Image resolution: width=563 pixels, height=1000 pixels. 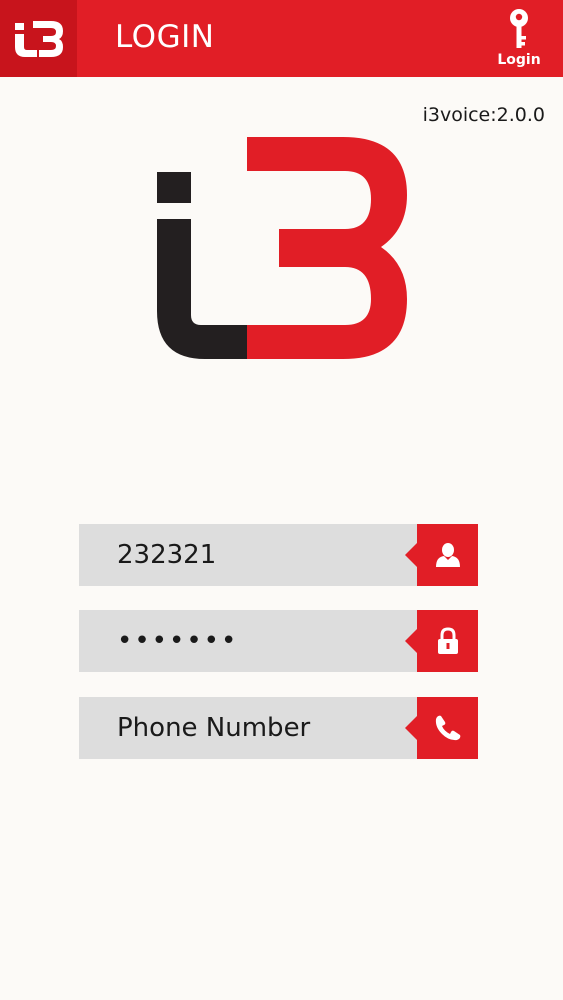 What do you see at coordinates (262, 728) in the screenshot?
I see `phone-input` at bounding box center [262, 728].